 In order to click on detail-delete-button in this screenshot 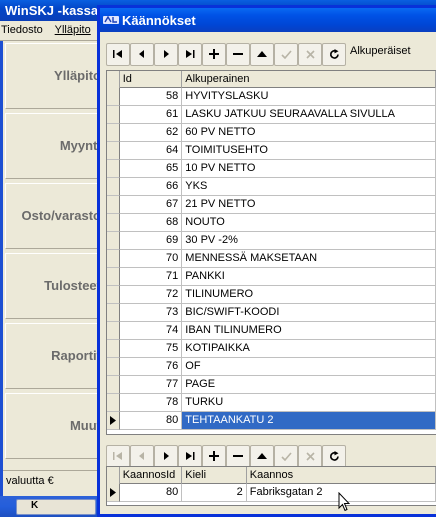, I will do `click(238, 456)`.